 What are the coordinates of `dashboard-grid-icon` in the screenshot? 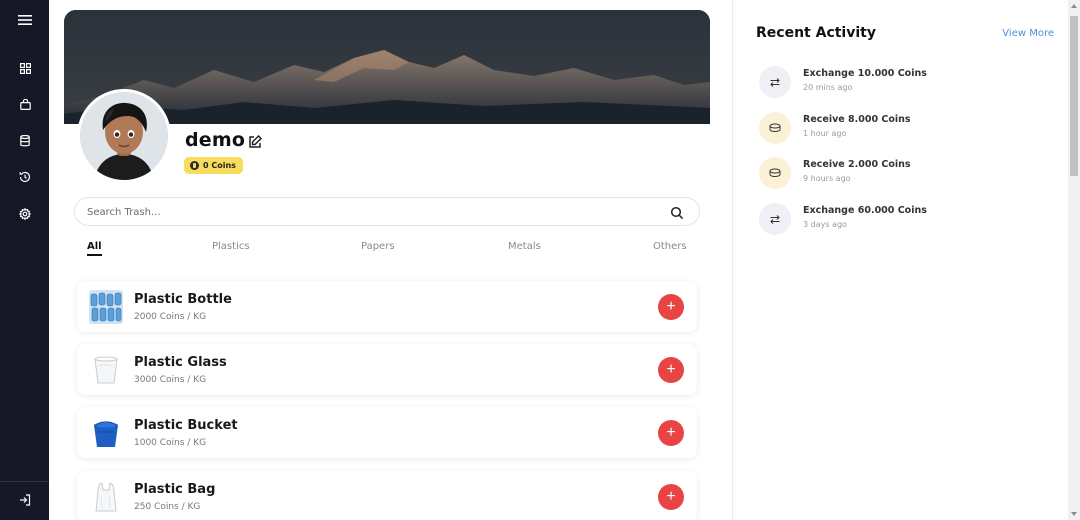 It's located at (25, 68).